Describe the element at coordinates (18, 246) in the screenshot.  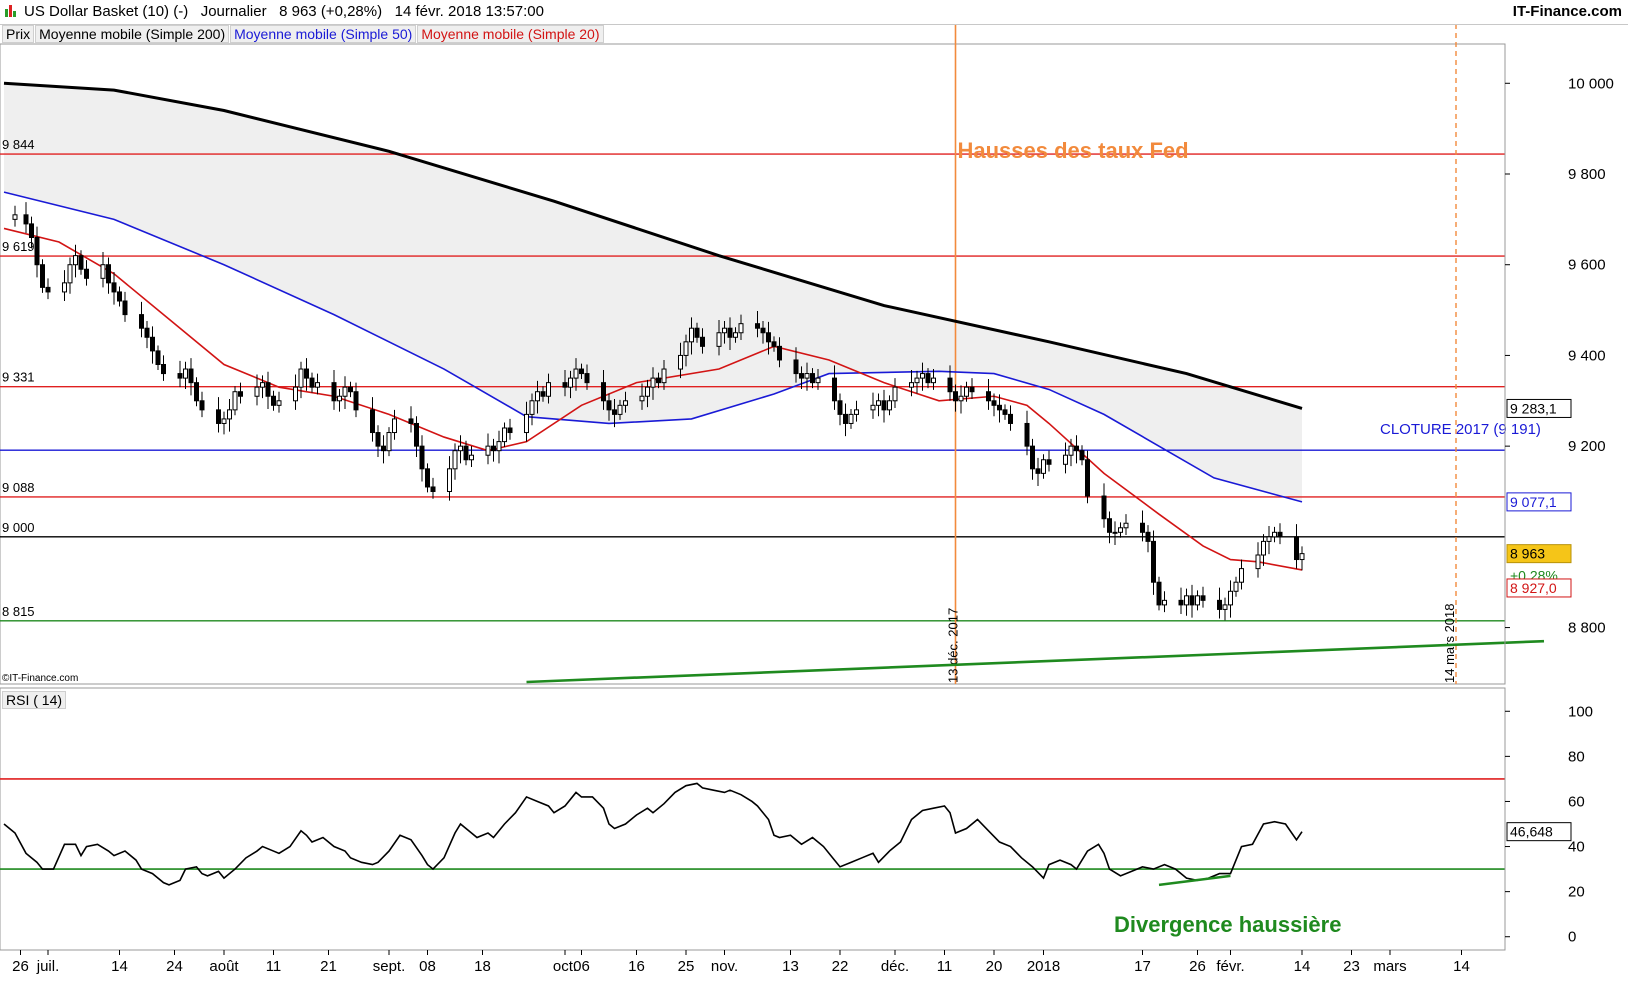
I see `level-label-9619: 9 619` at that location.